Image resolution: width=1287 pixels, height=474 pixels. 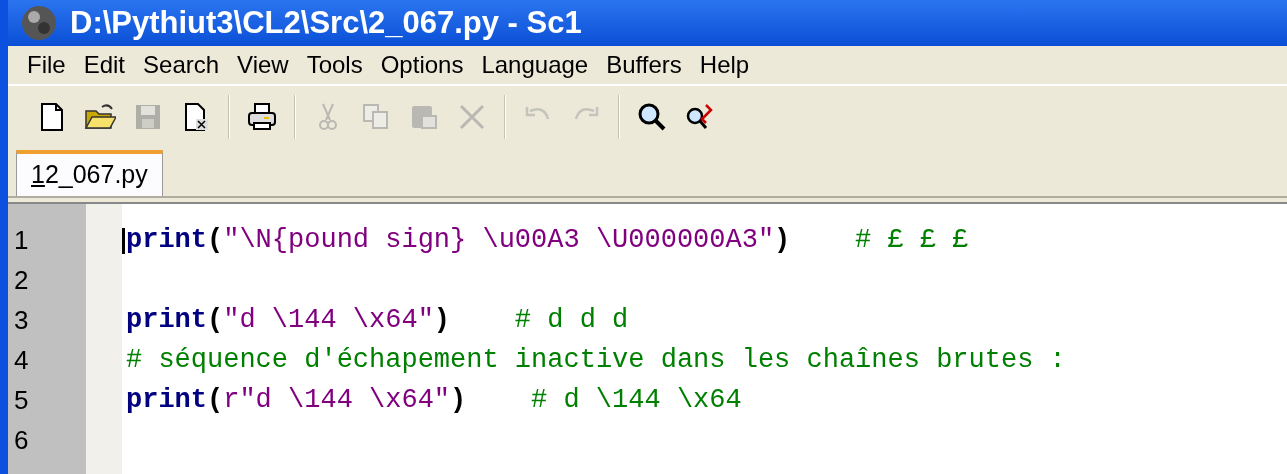 I want to click on text-cursor, so click(x=123, y=241).